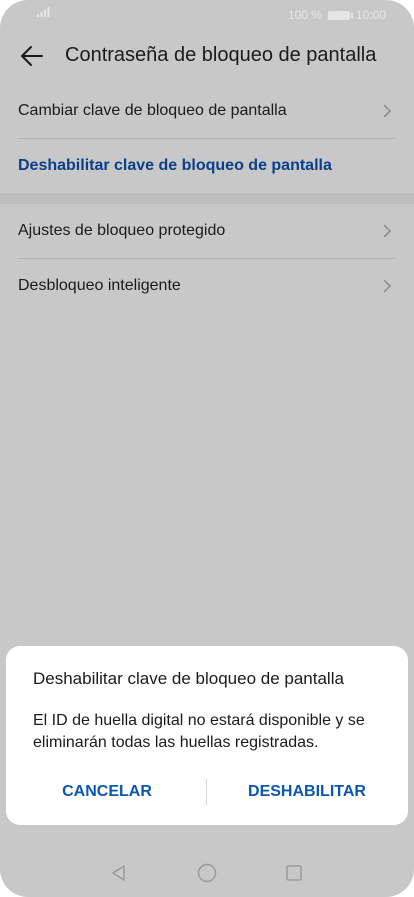 This screenshot has width=414, height=897. I want to click on page-title: Contraseña de bloqueo de pantalla, so click(221, 55).